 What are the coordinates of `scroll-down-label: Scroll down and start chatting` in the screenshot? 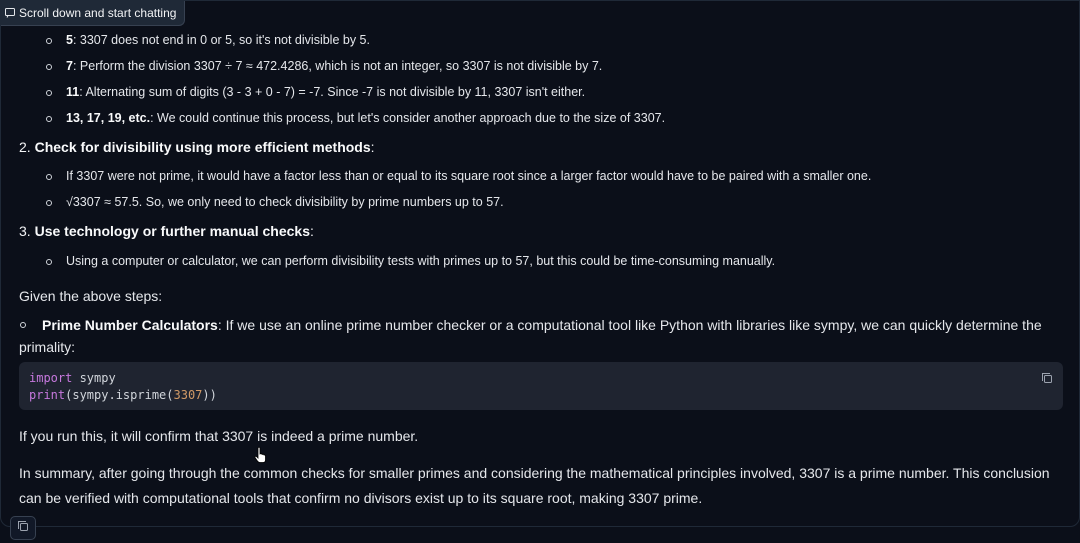 It's located at (98, 13).